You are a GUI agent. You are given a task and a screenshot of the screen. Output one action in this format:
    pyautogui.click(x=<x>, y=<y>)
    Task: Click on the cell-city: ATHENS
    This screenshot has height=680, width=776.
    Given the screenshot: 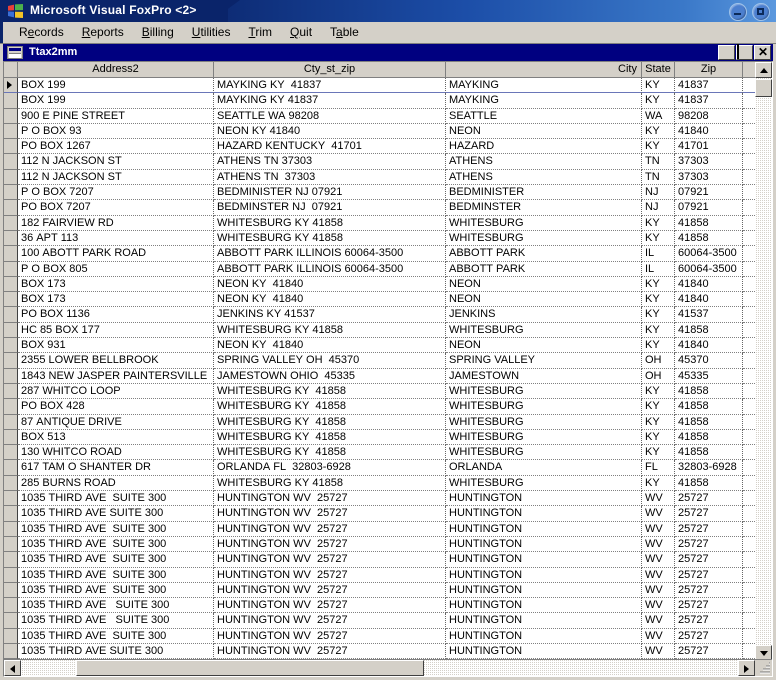 What is the action you would take?
    pyautogui.click(x=544, y=162)
    